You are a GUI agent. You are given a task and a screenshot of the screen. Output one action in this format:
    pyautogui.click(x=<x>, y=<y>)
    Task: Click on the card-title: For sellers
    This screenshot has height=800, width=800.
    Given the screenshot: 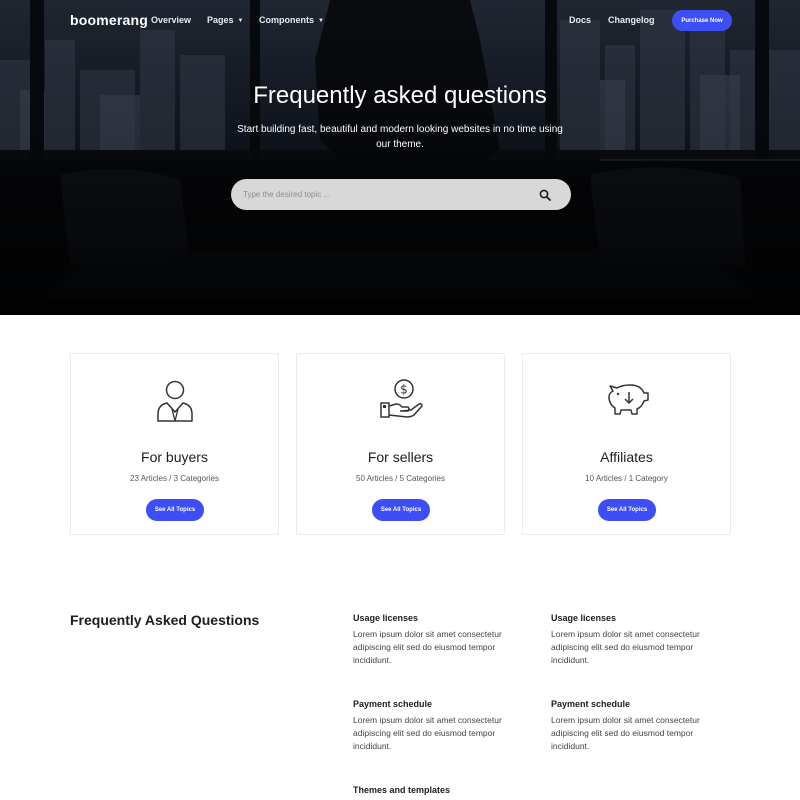 What is the action you would take?
    pyautogui.click(x=400, y=457)
    